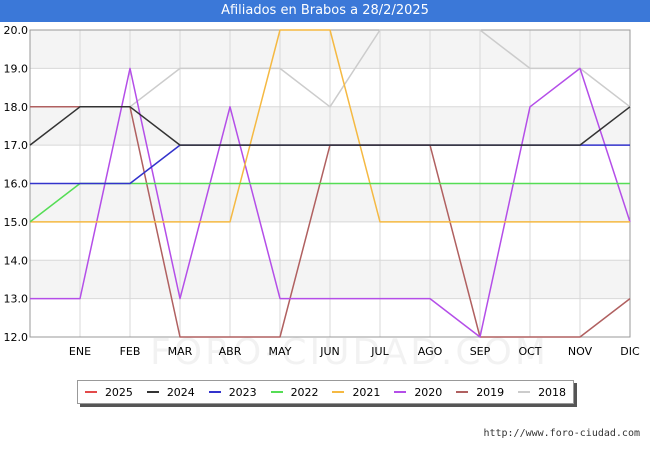 The height and width of the screenshot is (450, 650). Describe the element at coordinates (180, 392) in the screenshot. I see `legend-label: 2024` at that location.